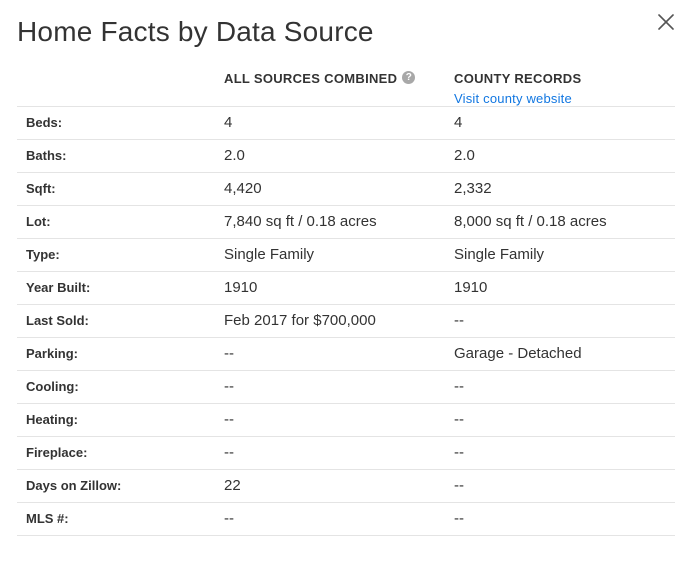 Image resolution: width=689 pixels, height=566 pixels. Describe the element at coordinates (499, 254) in the screenshot. I see `county-value: Single Family` at that location.